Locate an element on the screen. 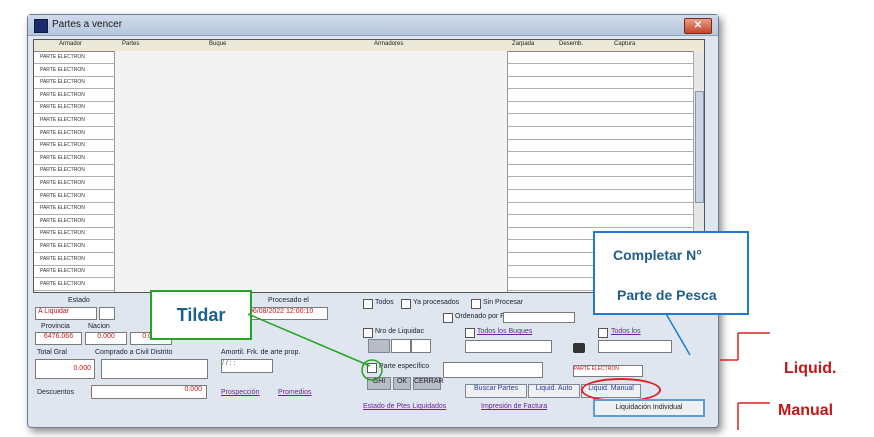  completar-line1: Completar N° is located at coordinates (657, 255).